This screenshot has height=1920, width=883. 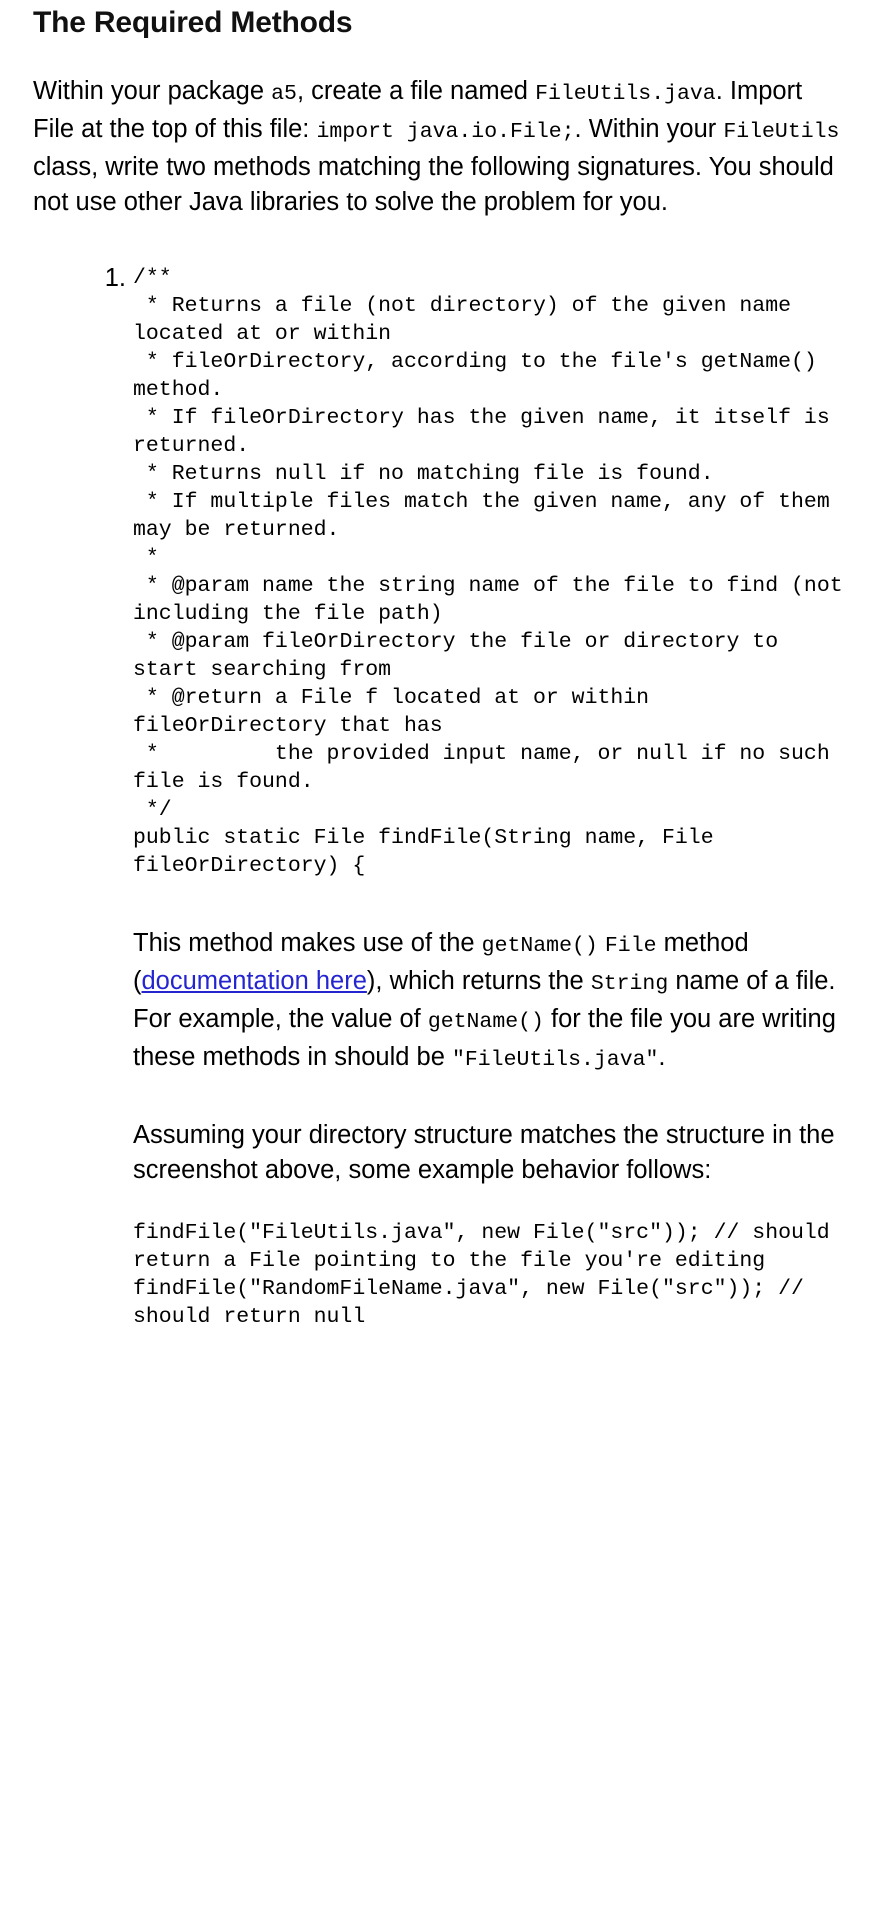 I want to click on inline-code-string-type: String, so click(x=629, y=984).